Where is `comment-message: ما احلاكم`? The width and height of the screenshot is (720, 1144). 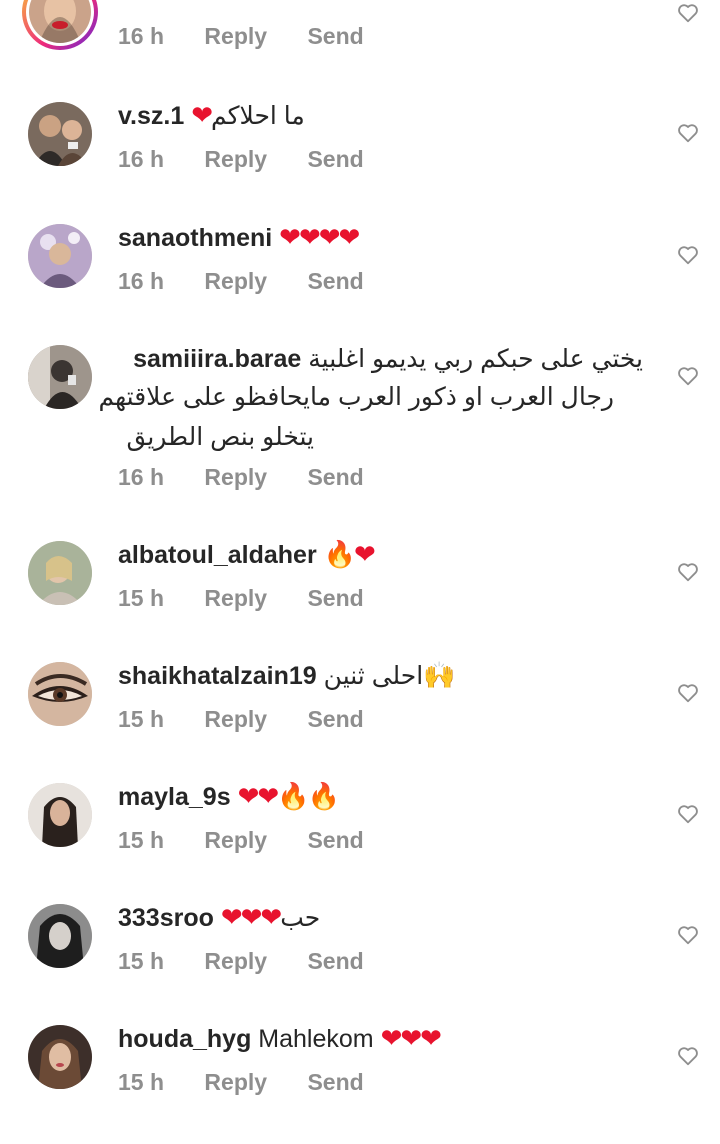
comment-message: ما احلاكم is located at coordinates (258, 116).